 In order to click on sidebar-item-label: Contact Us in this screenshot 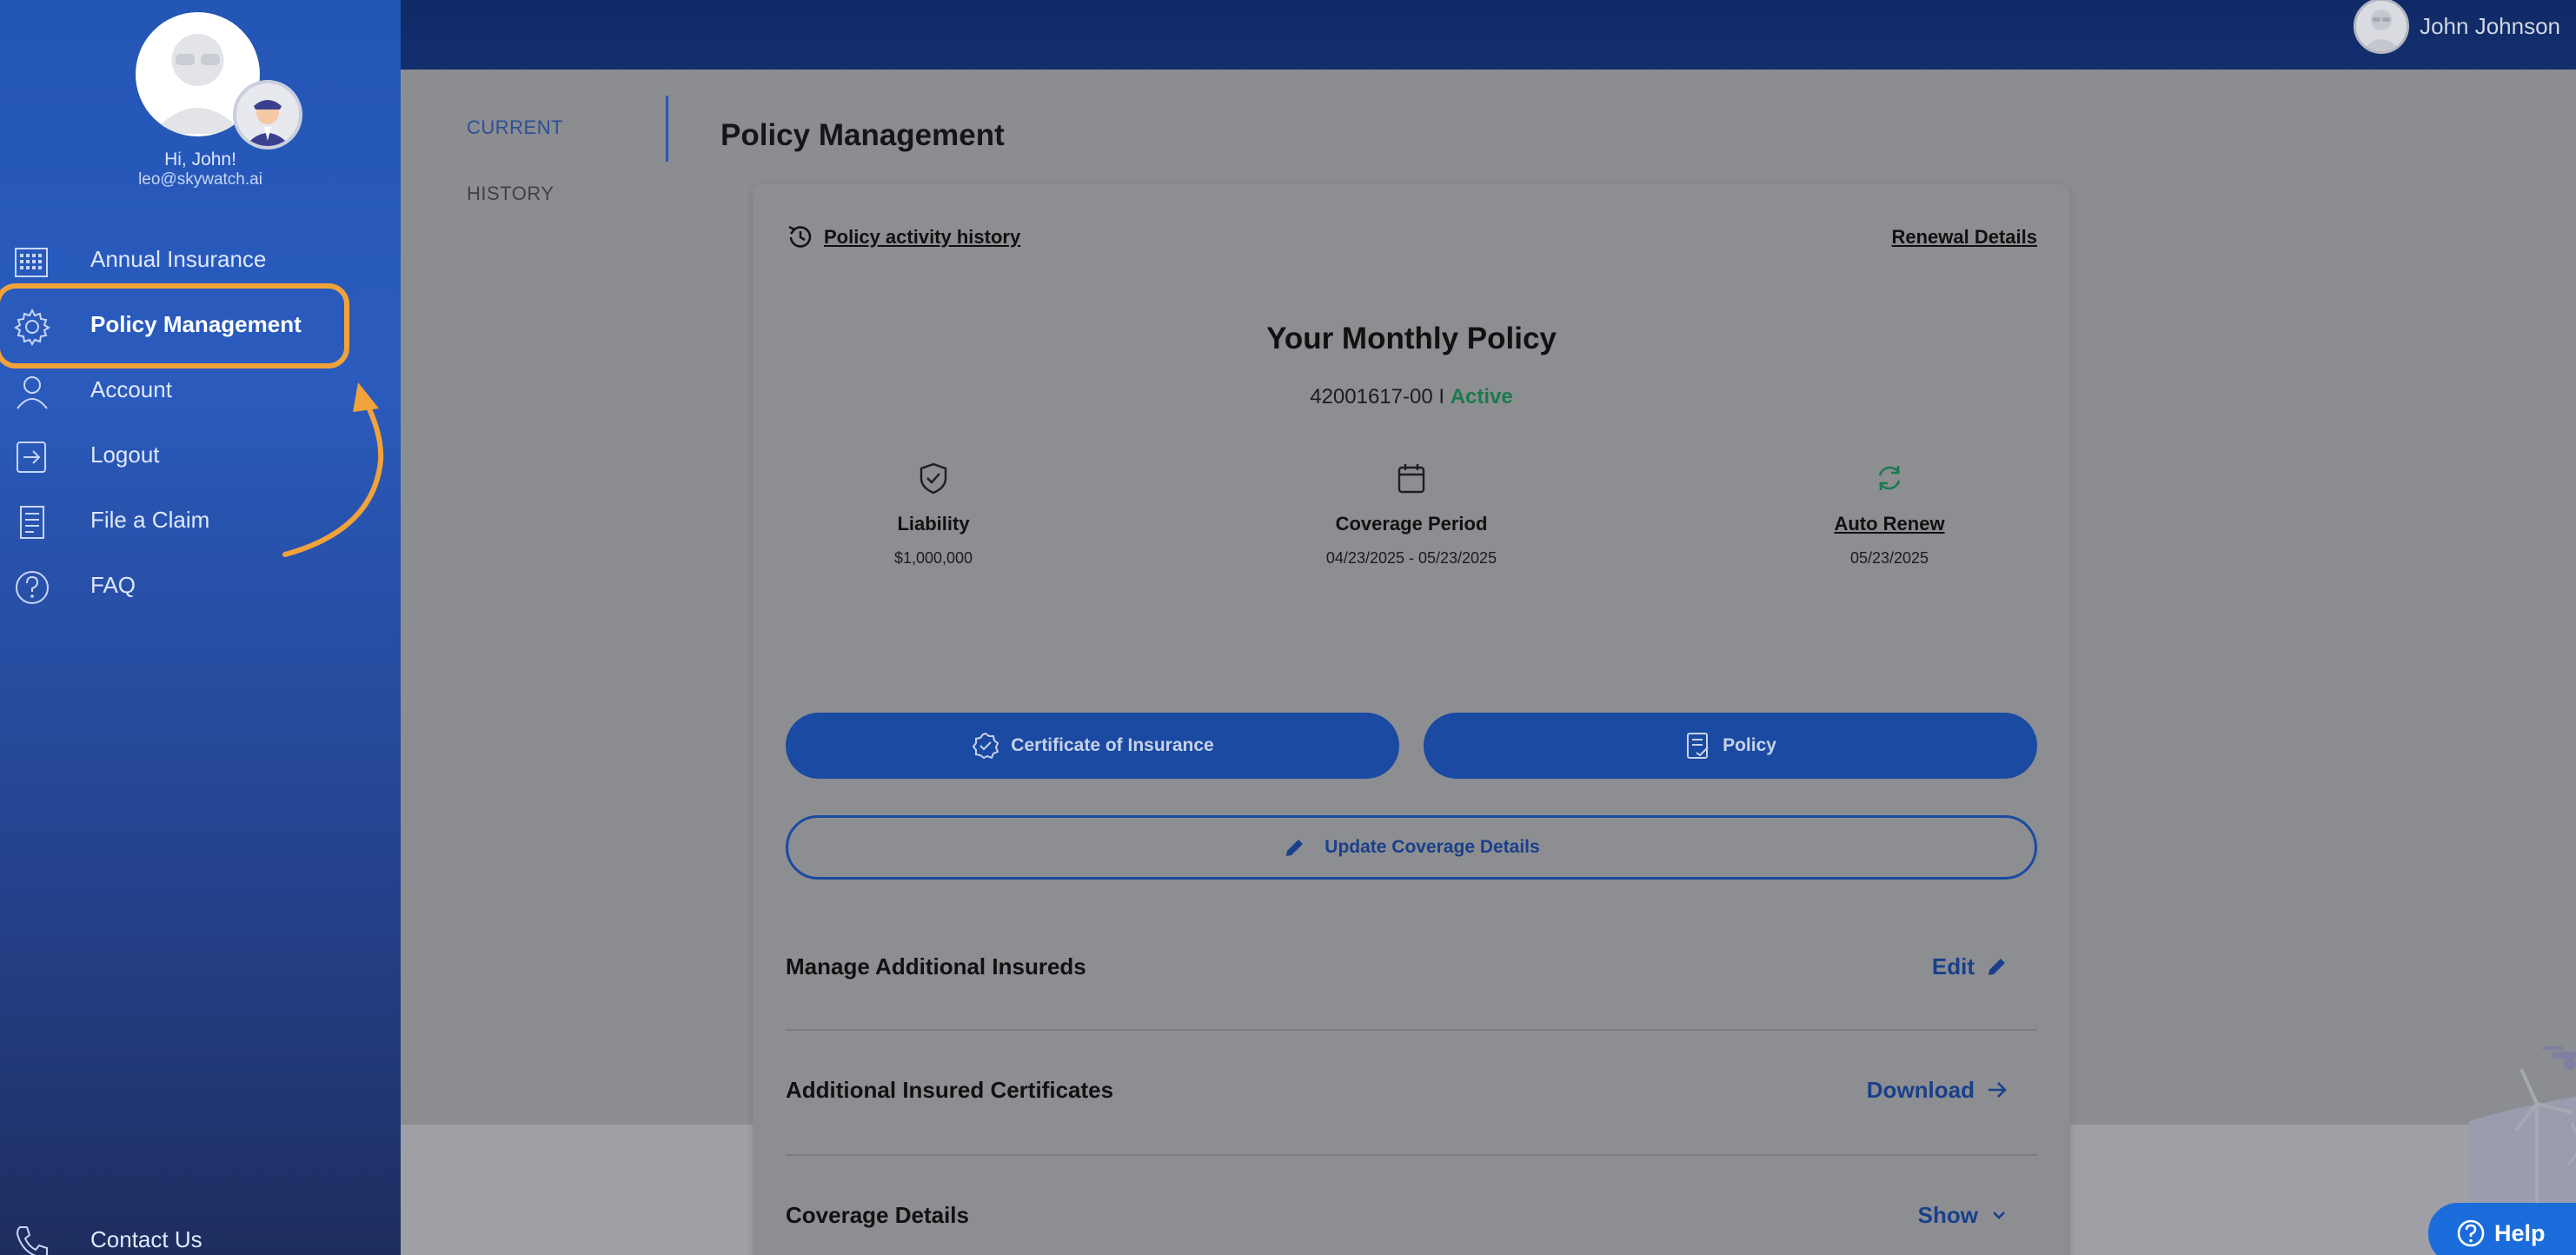, I will do `click(146, 1238)`.